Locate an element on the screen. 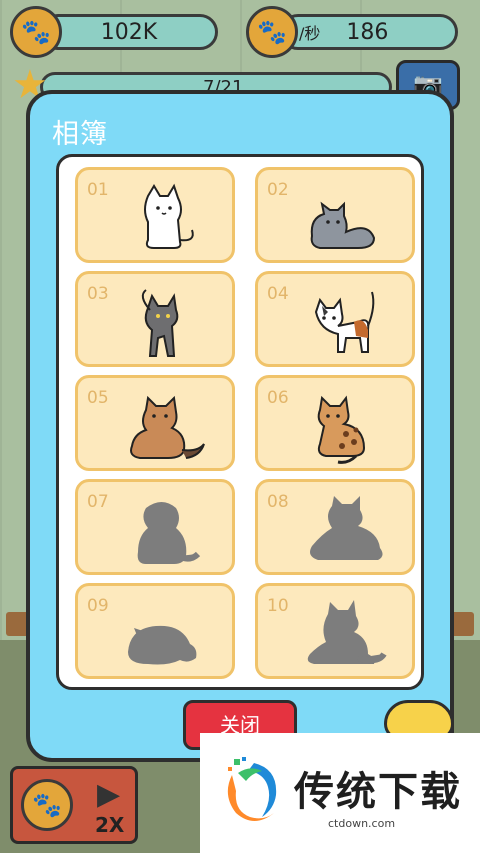  income-rate-display: /秒 186 is located at coordinates (369, 32).